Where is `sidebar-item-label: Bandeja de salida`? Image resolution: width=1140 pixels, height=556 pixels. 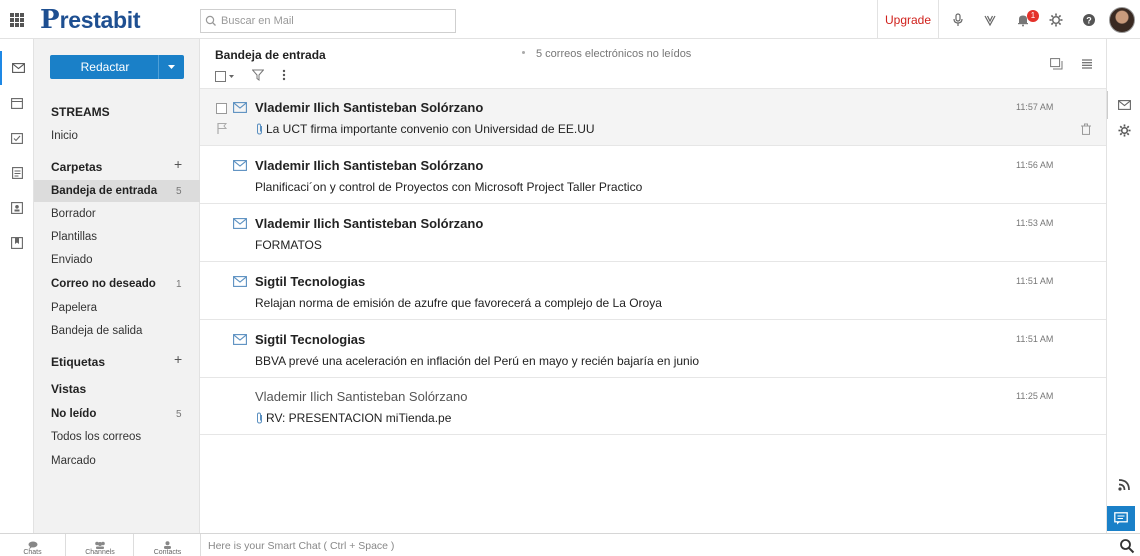 sidebar-item-label: Bandeja de salida is located at coordinates (97, 331).